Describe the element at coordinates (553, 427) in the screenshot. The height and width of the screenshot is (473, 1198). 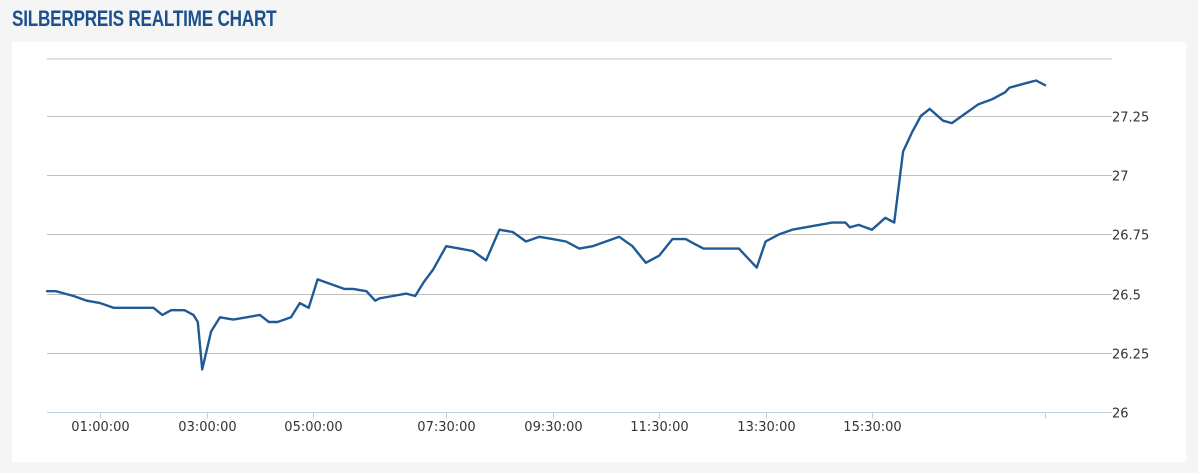
I see `x-tick-label: 09:30:00` at that location.